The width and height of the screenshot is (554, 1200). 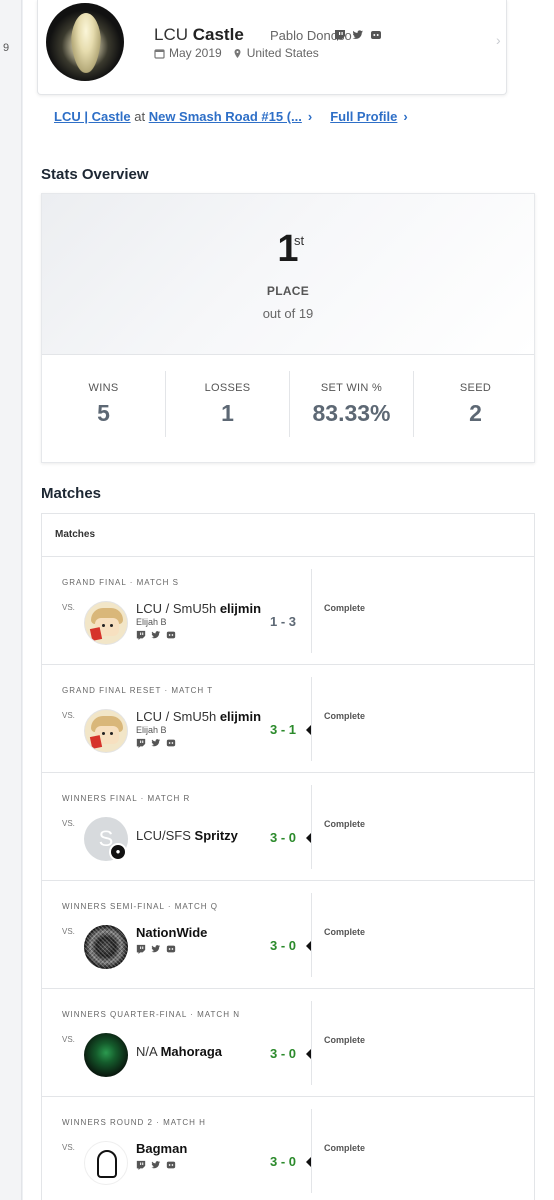 What do you see at coordinates (351, 413) in the screenshot?
I see `stat-value: 83.33%` at bounding box center [351, 413].